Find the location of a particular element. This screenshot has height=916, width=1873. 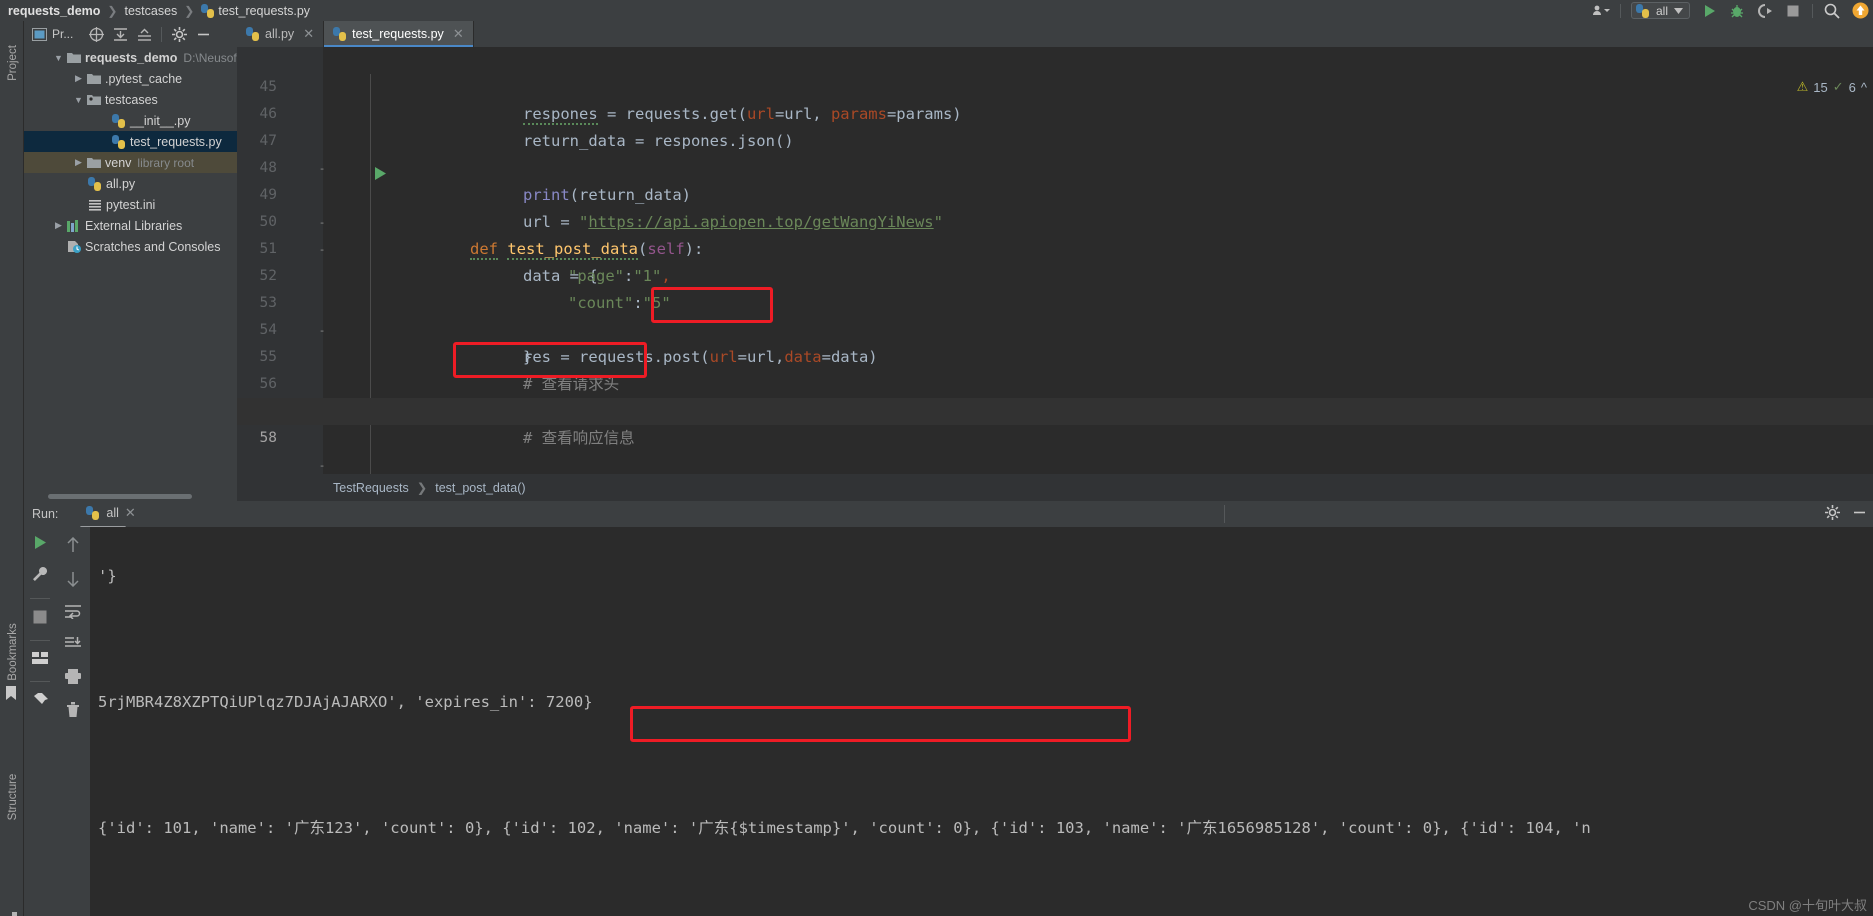

code-line-51: 51 "page":"1", is located at coordinates (1055, 247).